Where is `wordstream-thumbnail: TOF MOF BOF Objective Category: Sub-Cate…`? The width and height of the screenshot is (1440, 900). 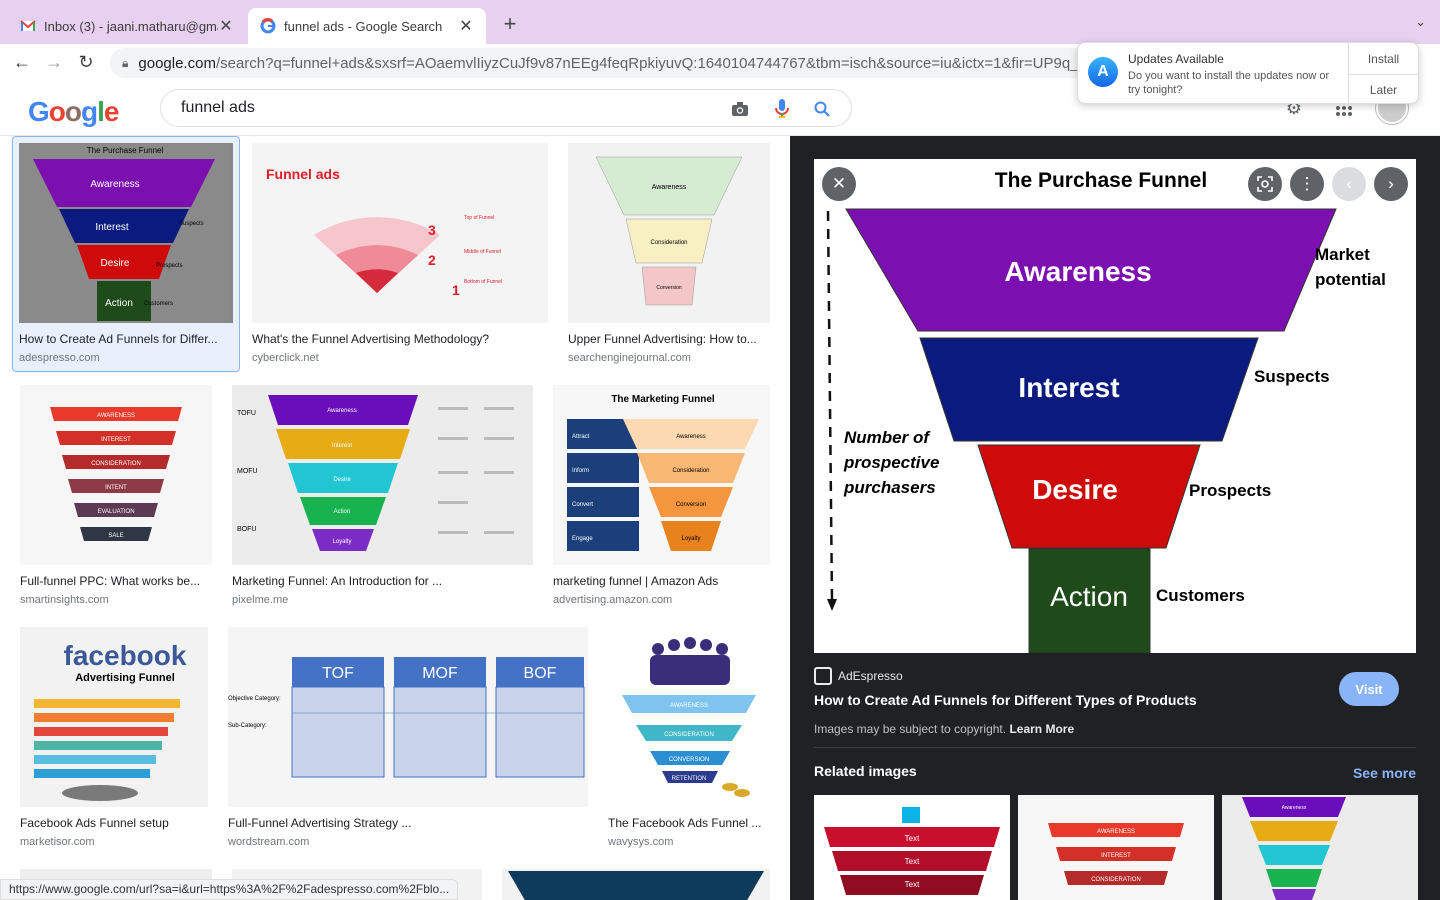 wordstream-thumbnail: TOF MOF BOF Objective Category: Sub-Cate… is located at coordinates (408, 717).